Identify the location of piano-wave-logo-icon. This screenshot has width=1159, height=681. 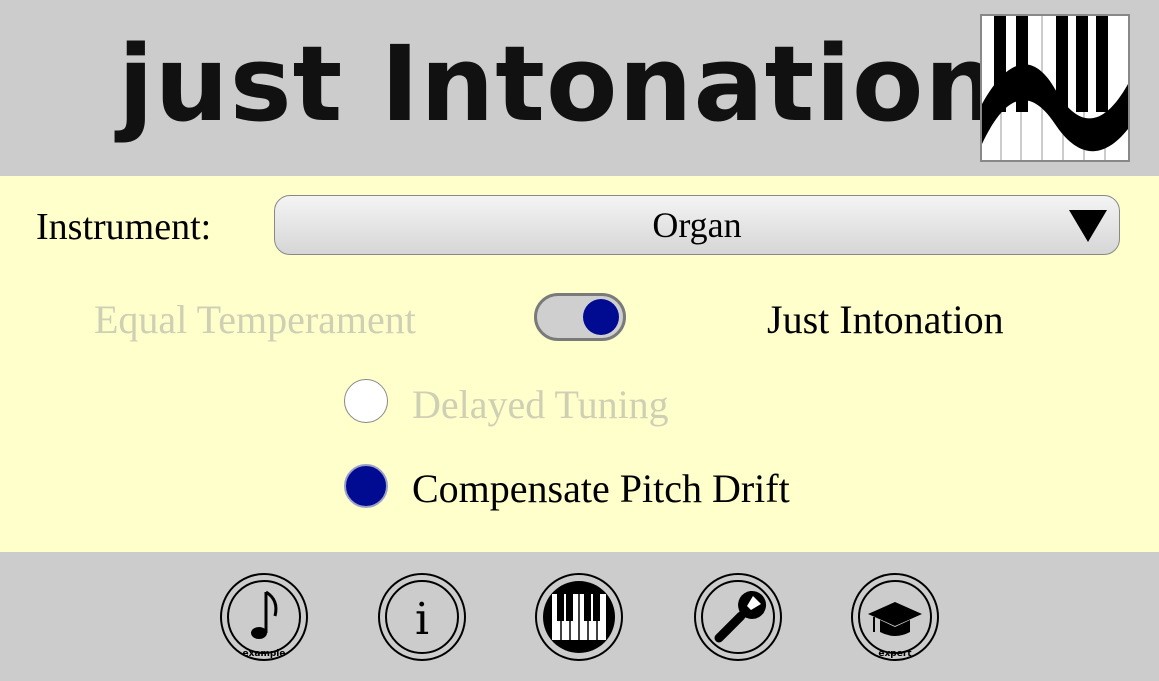
(1055, 88).